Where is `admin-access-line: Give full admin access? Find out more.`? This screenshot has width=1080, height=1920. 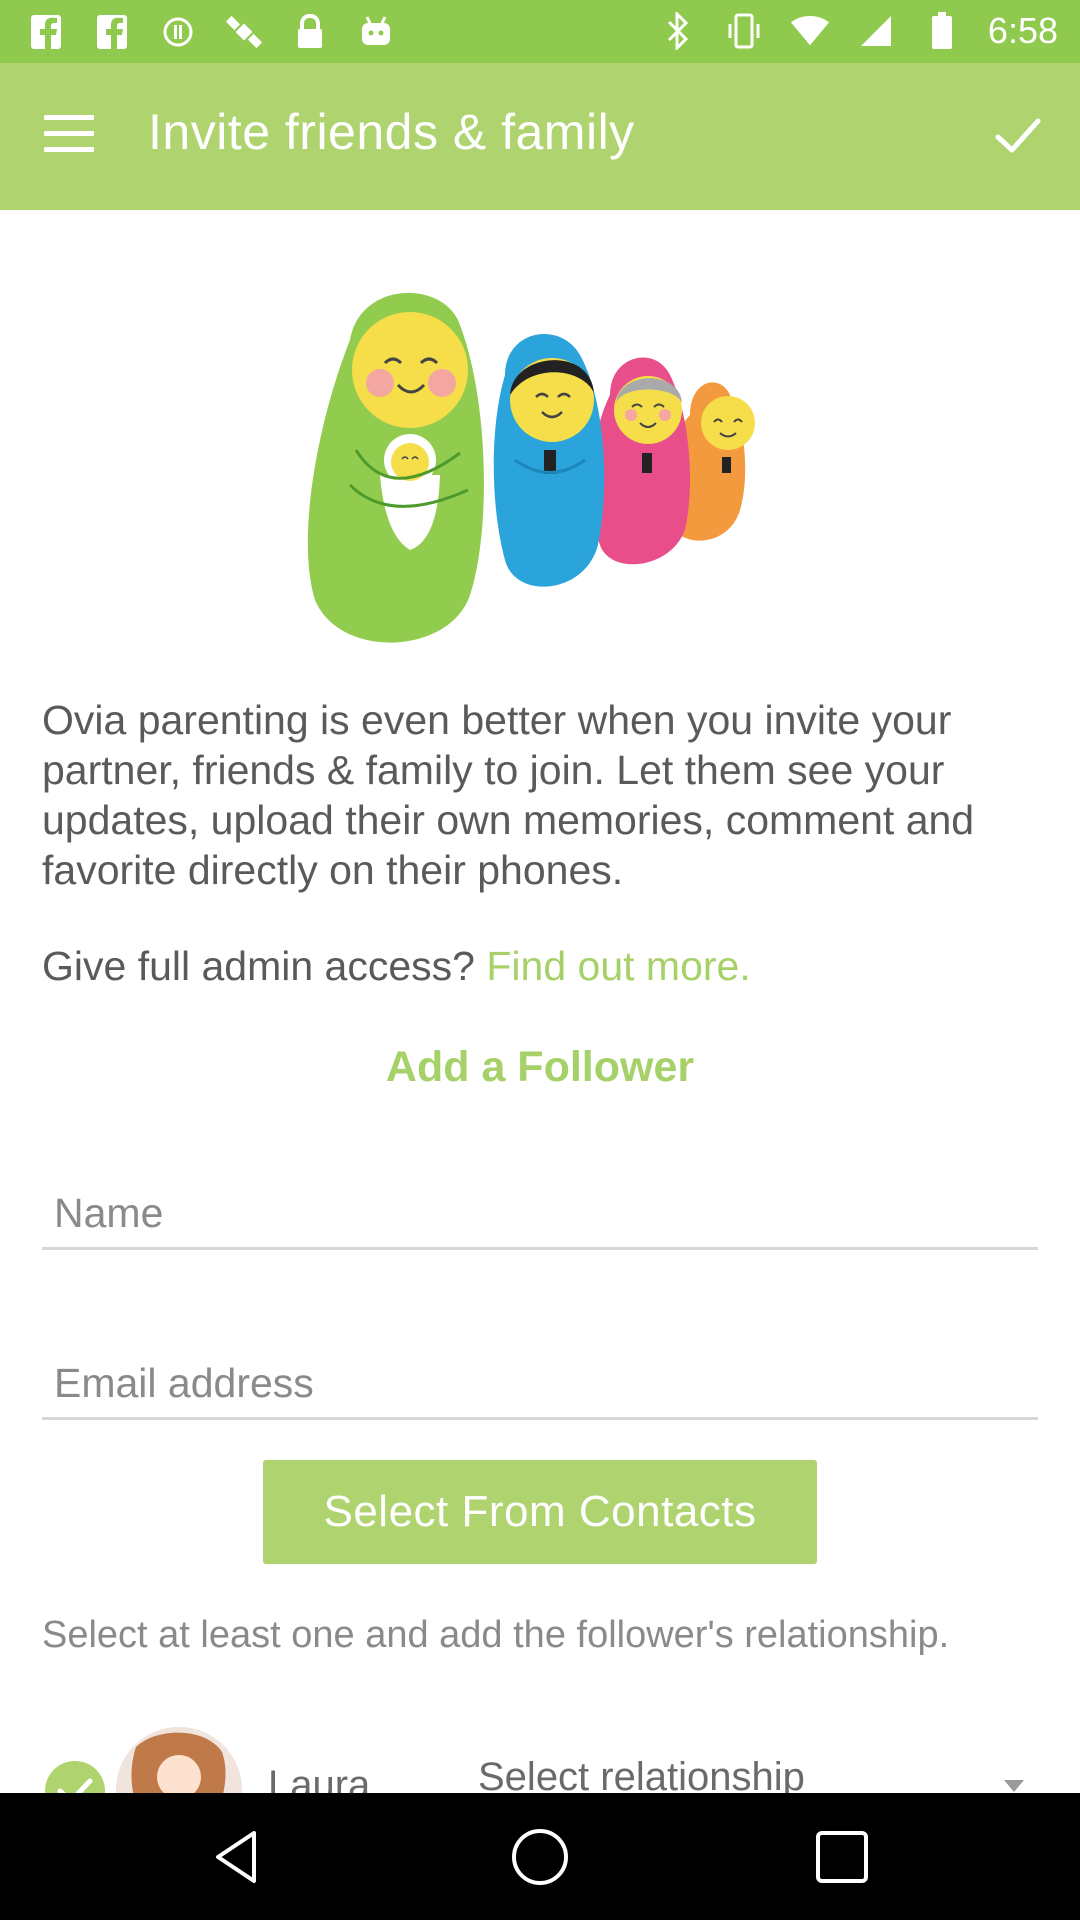 admin-access-line: Give full admin access? Find out more. is located at coordinates (396, 966).